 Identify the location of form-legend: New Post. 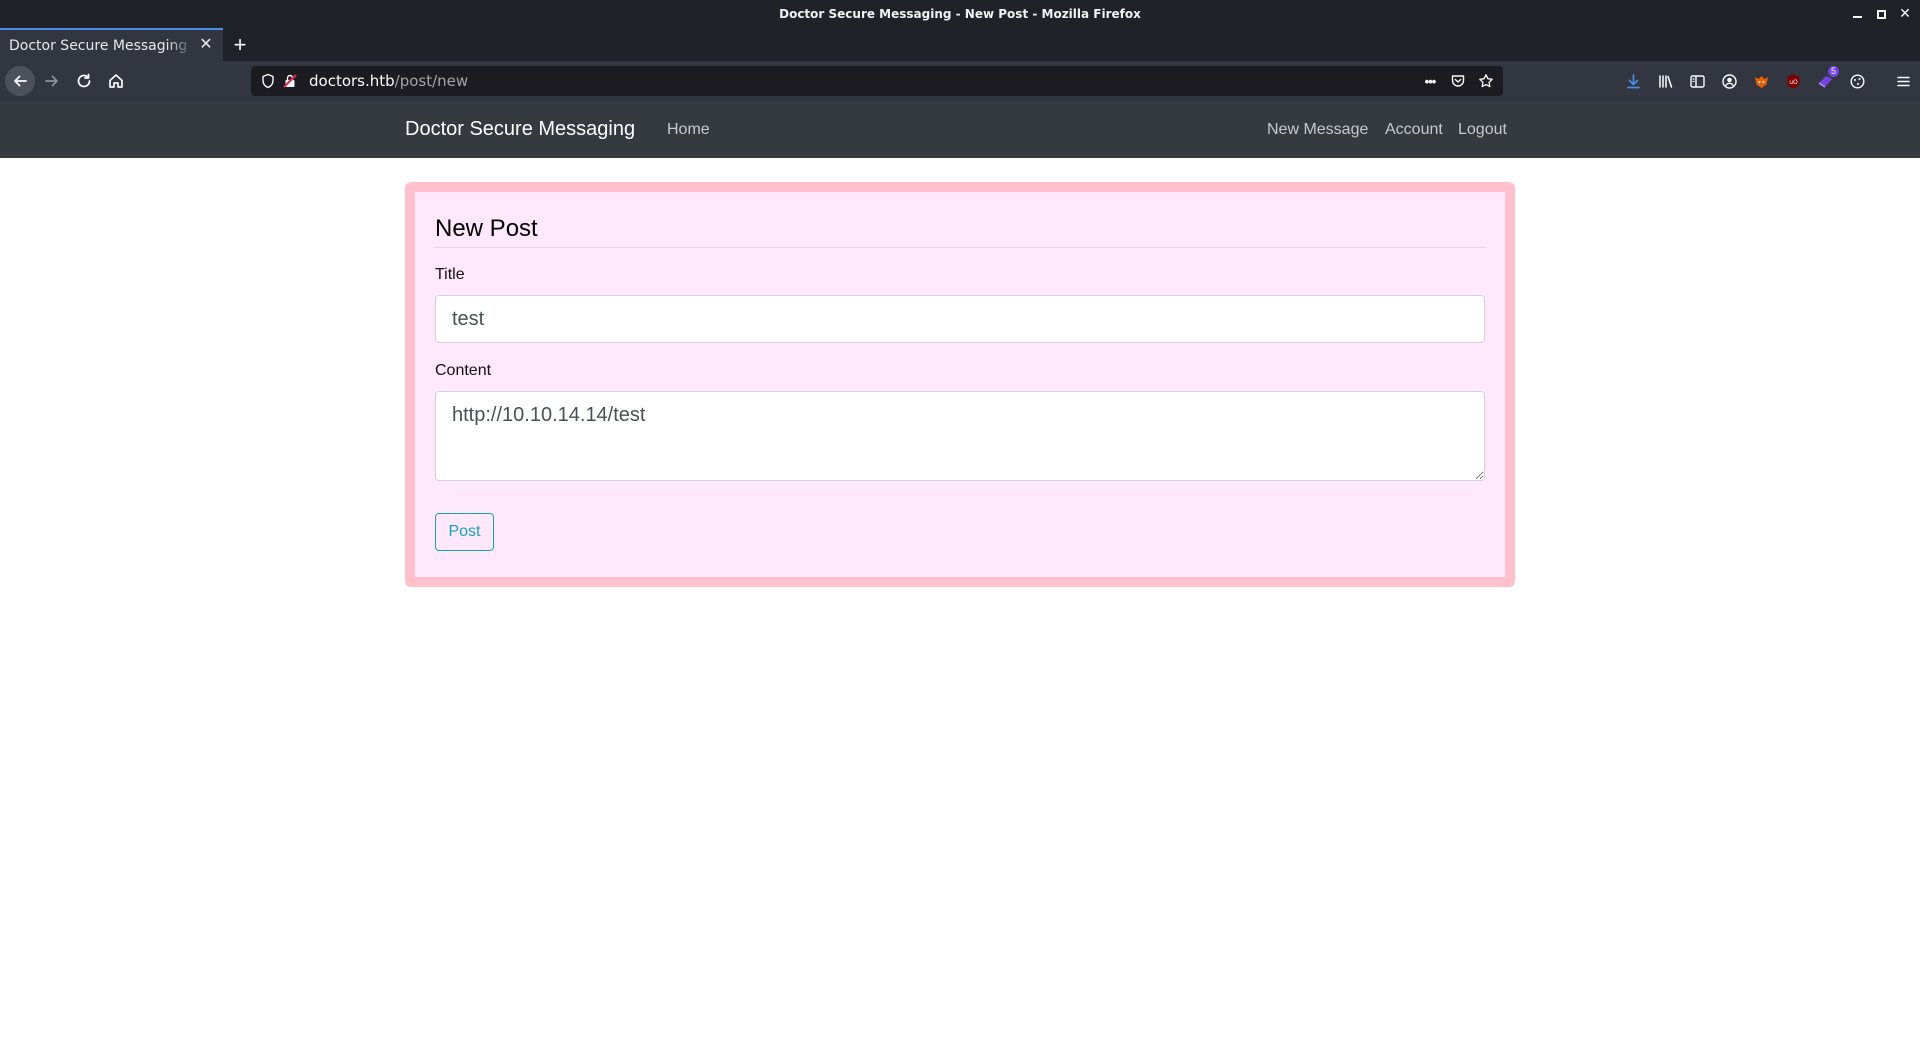
(486, 228).